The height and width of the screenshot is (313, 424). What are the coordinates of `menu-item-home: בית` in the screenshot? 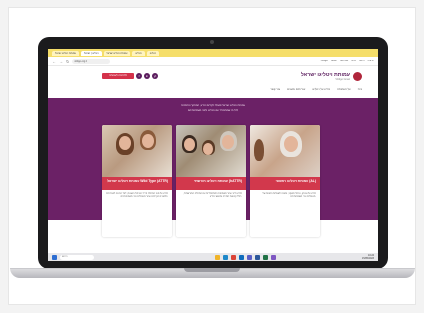 It's located at (360, 89).